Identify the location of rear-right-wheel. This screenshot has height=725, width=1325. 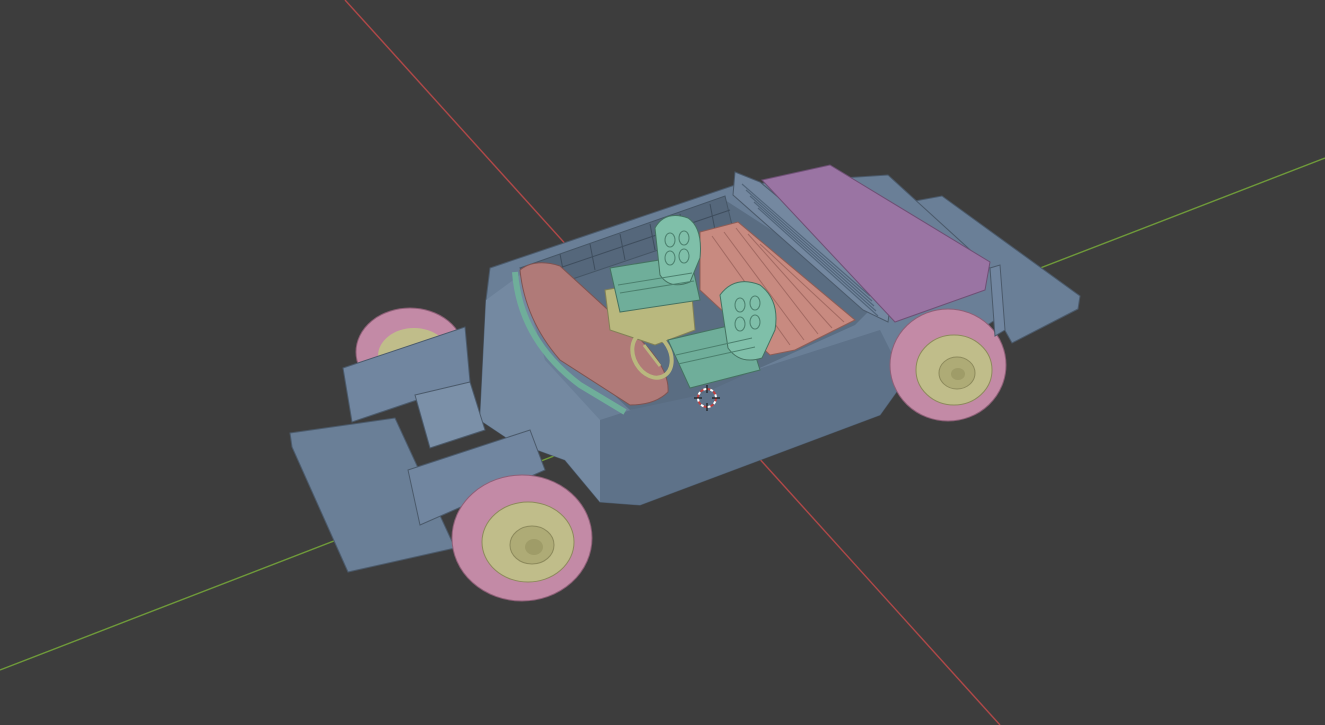
(948, 365).